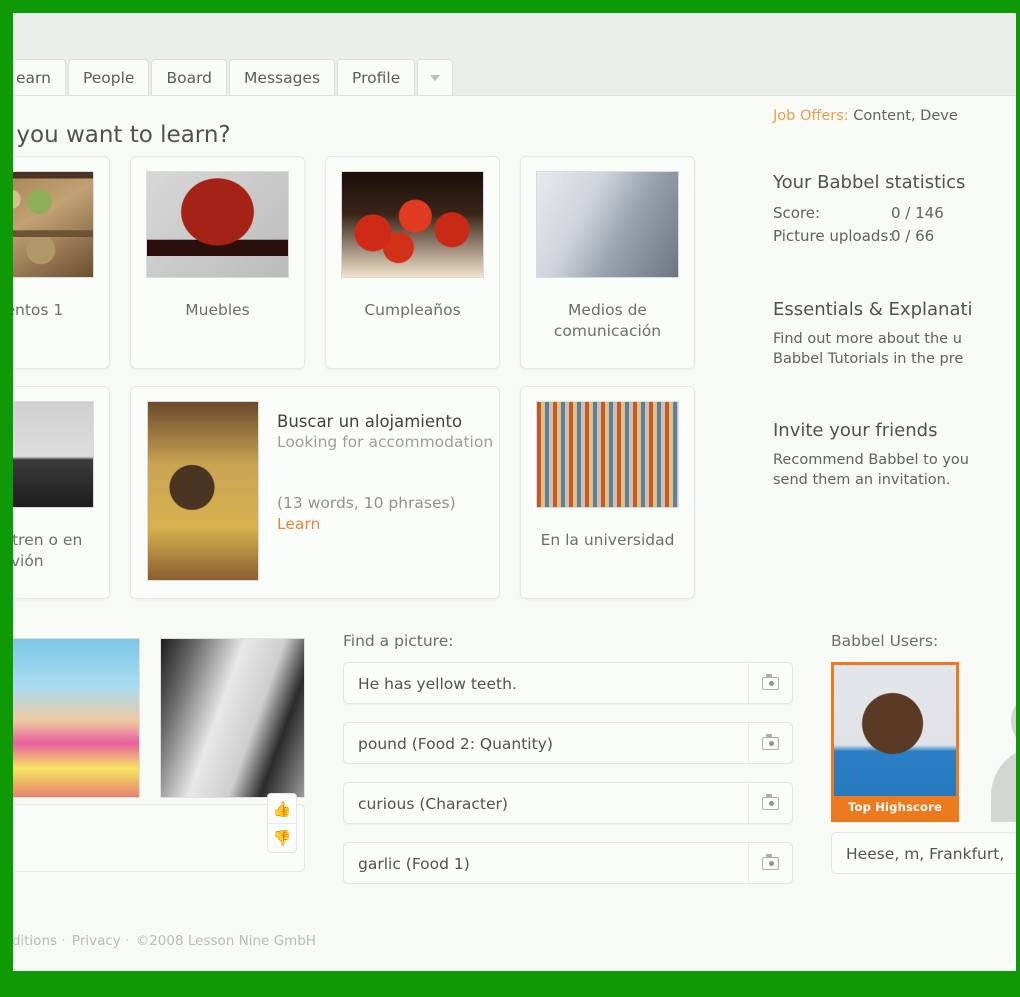 The image size is (1020, 997). Describe the element at coordinates (913, 236) in the screenshot. I see `stat-value: 0 / 66` at that location.